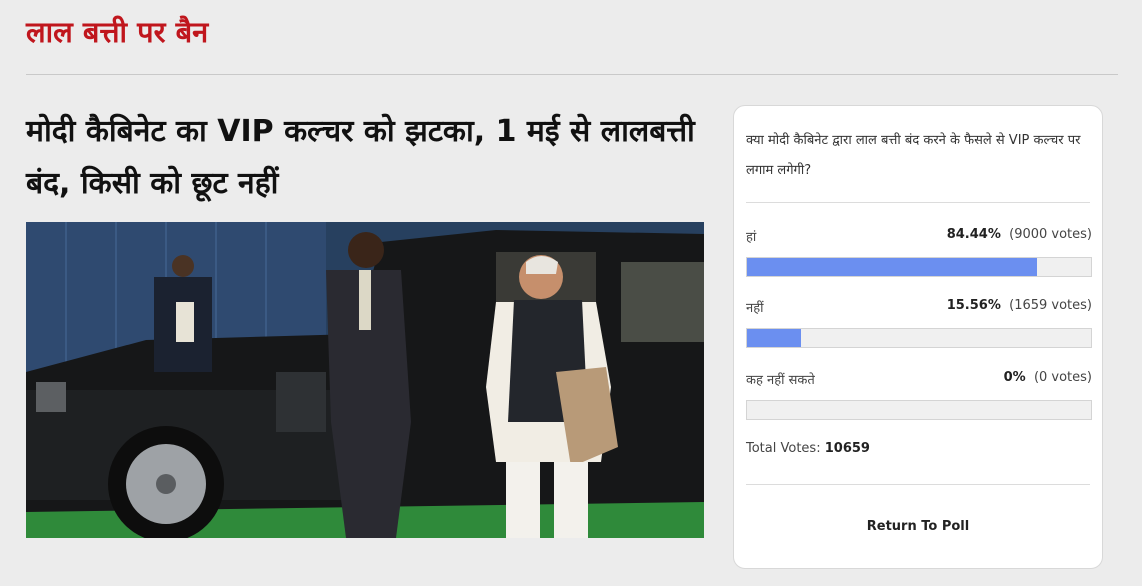  Describe the element at coordinates (117, 32) in the screenshot. I see `section-title: लाल बत्ती पर बैन` at that location.